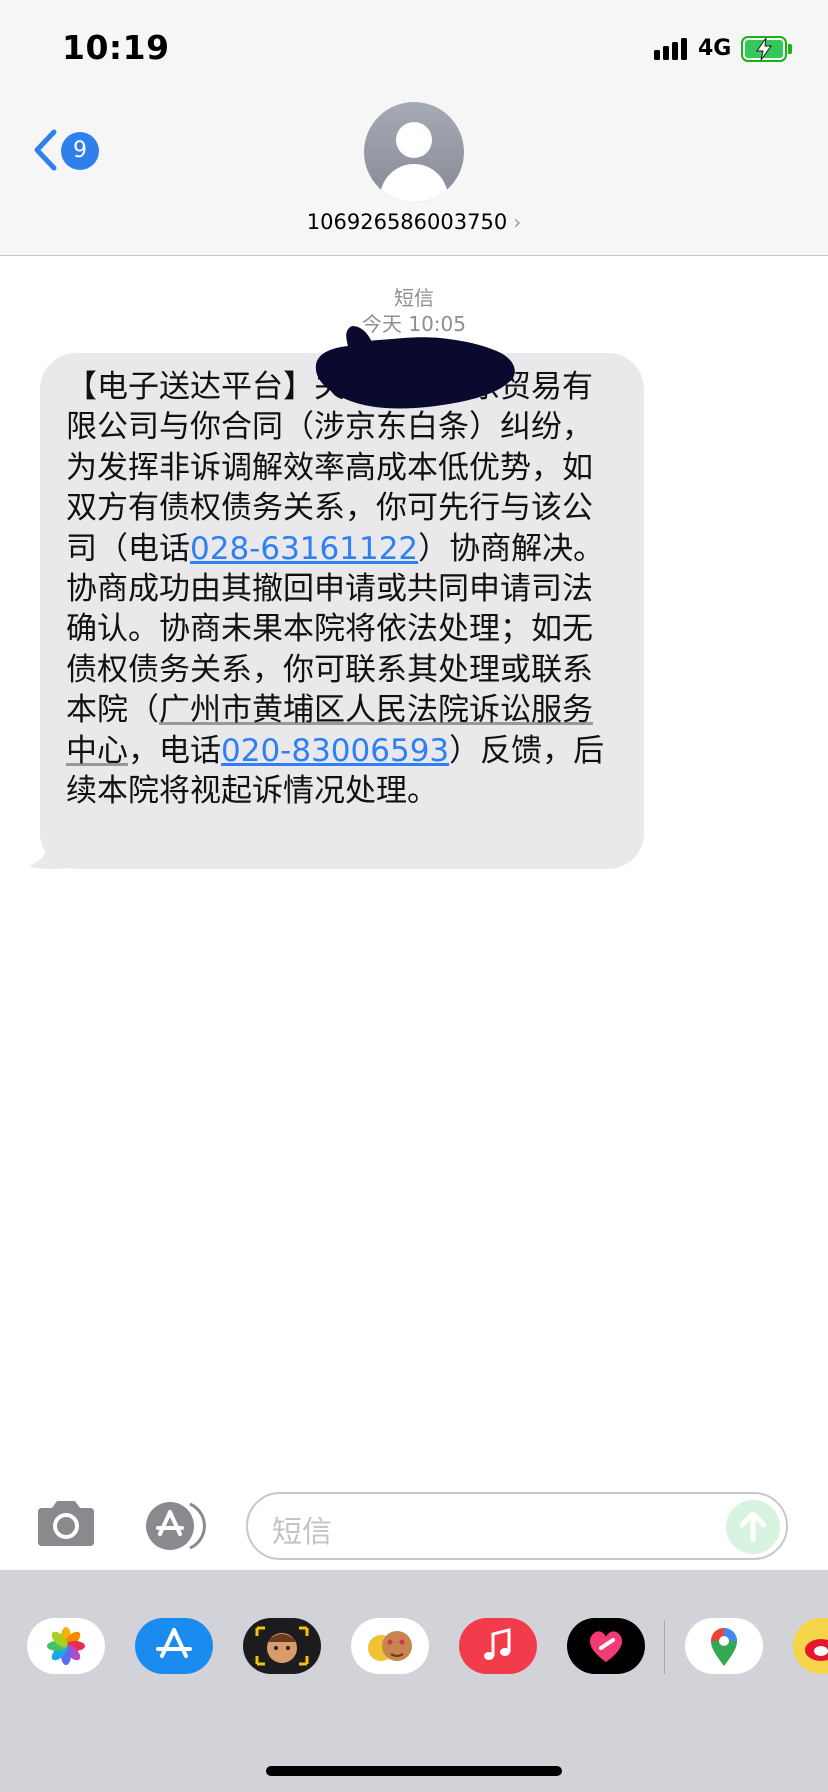 This screenshot has width=828, height=1792. Describe the element at coordinates (407, 222) in the screenshot. I see `contact-number: 106926586003750` at that location.